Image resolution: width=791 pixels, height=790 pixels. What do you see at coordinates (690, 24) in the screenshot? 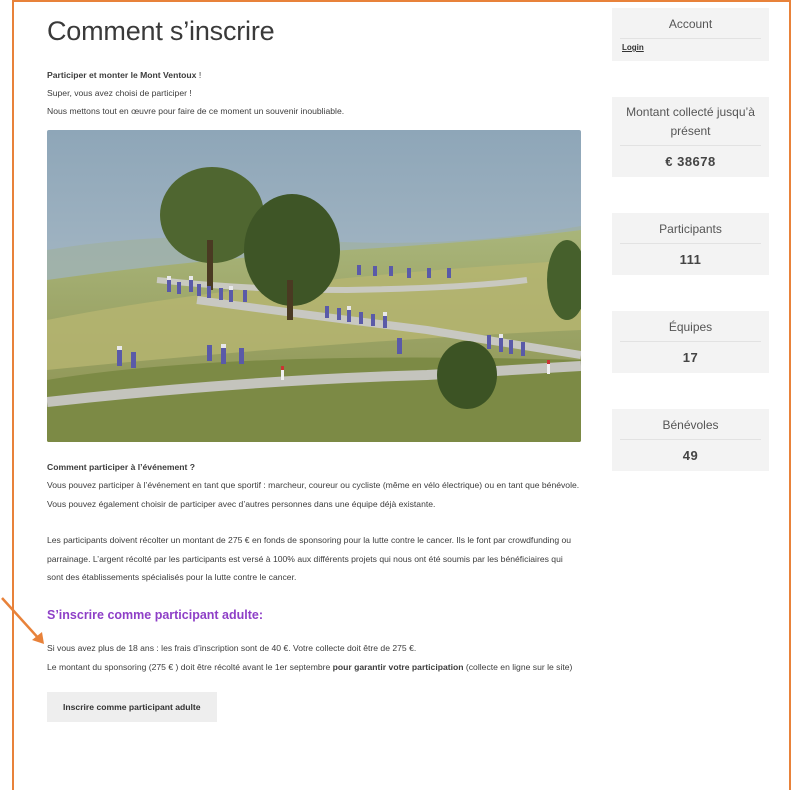
I see `account-title: Account` at bounding box center [690, 24].